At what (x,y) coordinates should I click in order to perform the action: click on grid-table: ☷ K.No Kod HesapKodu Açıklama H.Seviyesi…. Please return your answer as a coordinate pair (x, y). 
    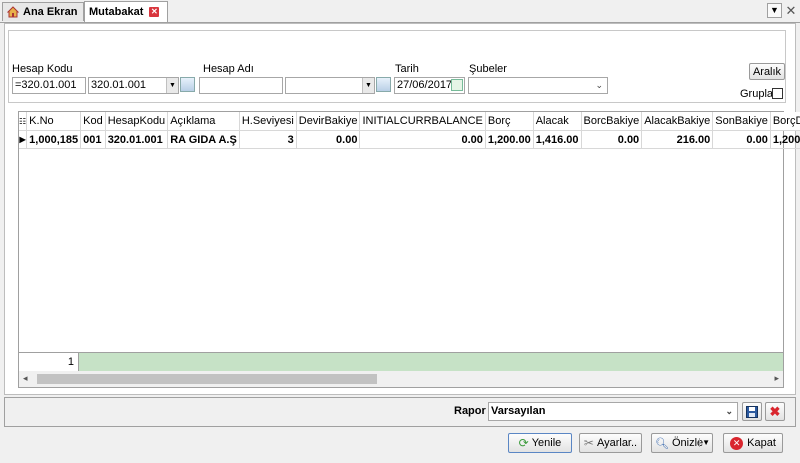
    Looking at the image, I should click on (409, 130).